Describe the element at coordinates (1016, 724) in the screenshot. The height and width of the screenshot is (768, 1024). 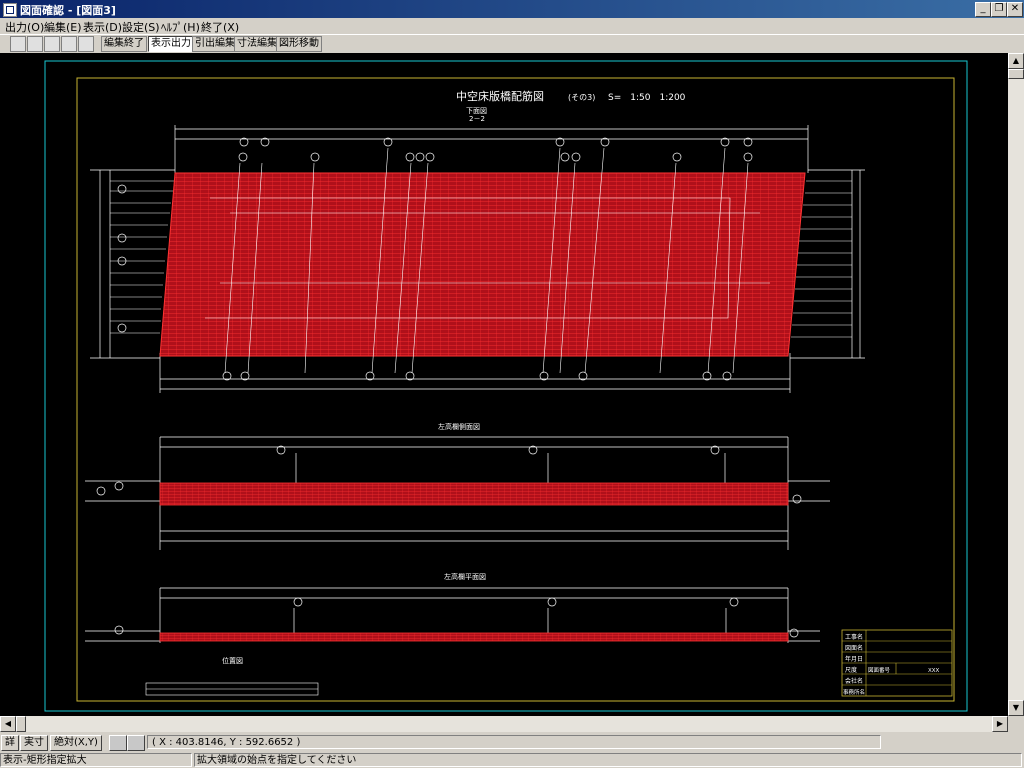
I see `scroll-corner` at that location.